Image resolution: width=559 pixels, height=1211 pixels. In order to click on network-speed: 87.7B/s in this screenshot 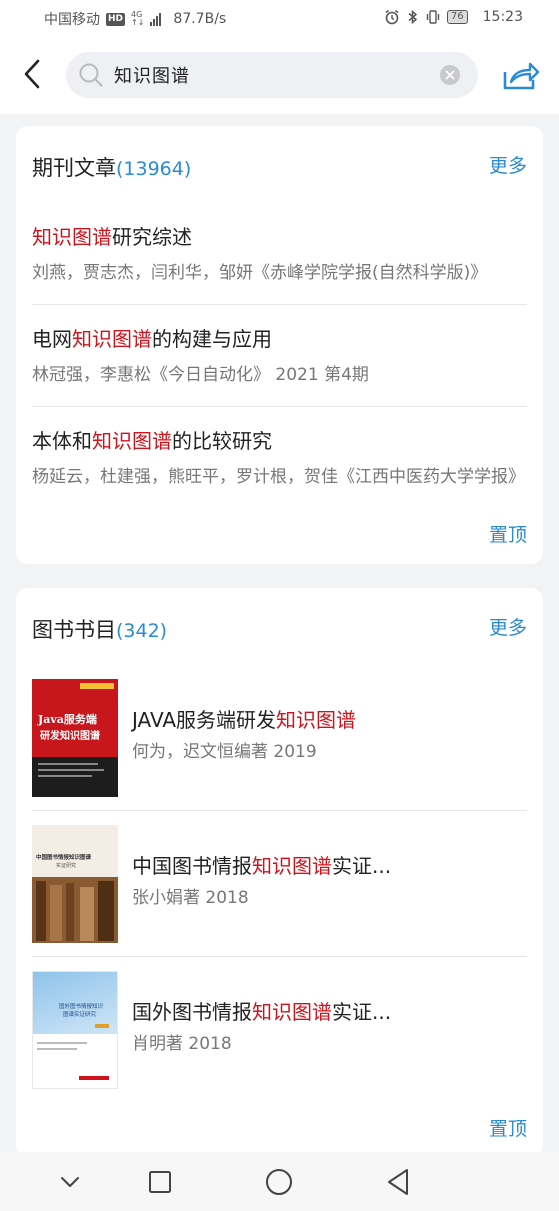, I will do `click(200, 19)`.